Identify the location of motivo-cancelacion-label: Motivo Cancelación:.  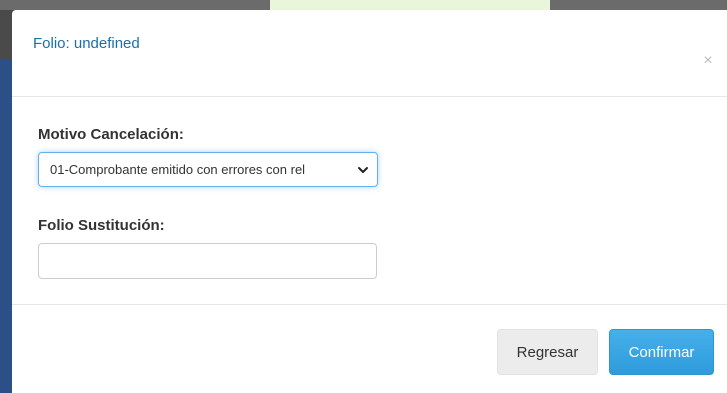
(111, 134).